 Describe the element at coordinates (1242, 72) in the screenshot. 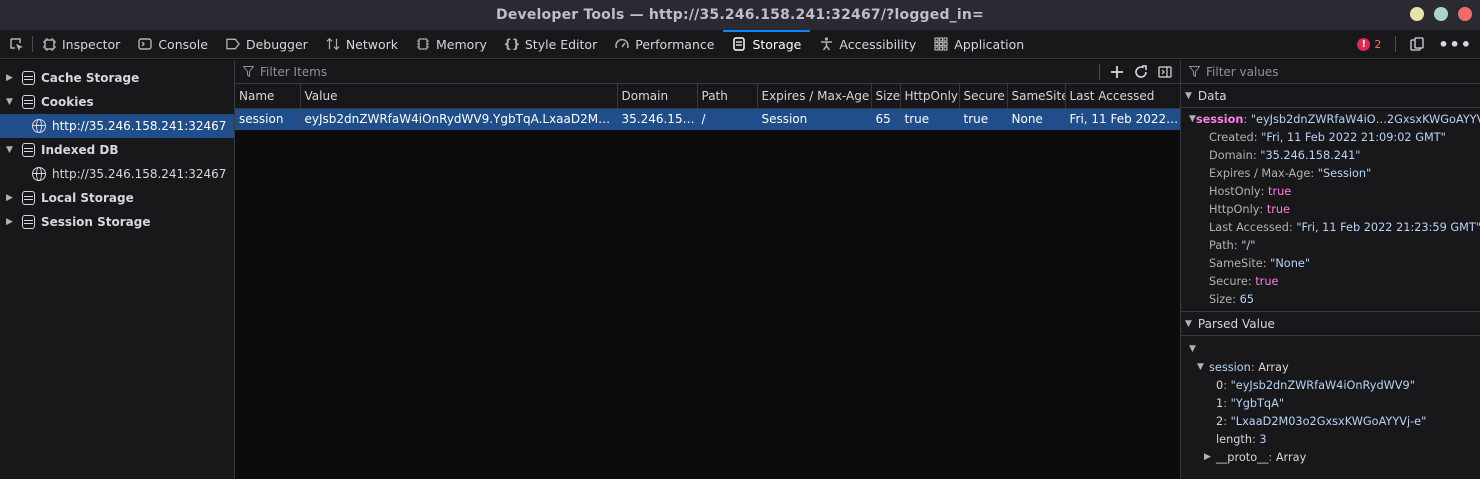

I see `filter-values-input: Filter values` at that location.